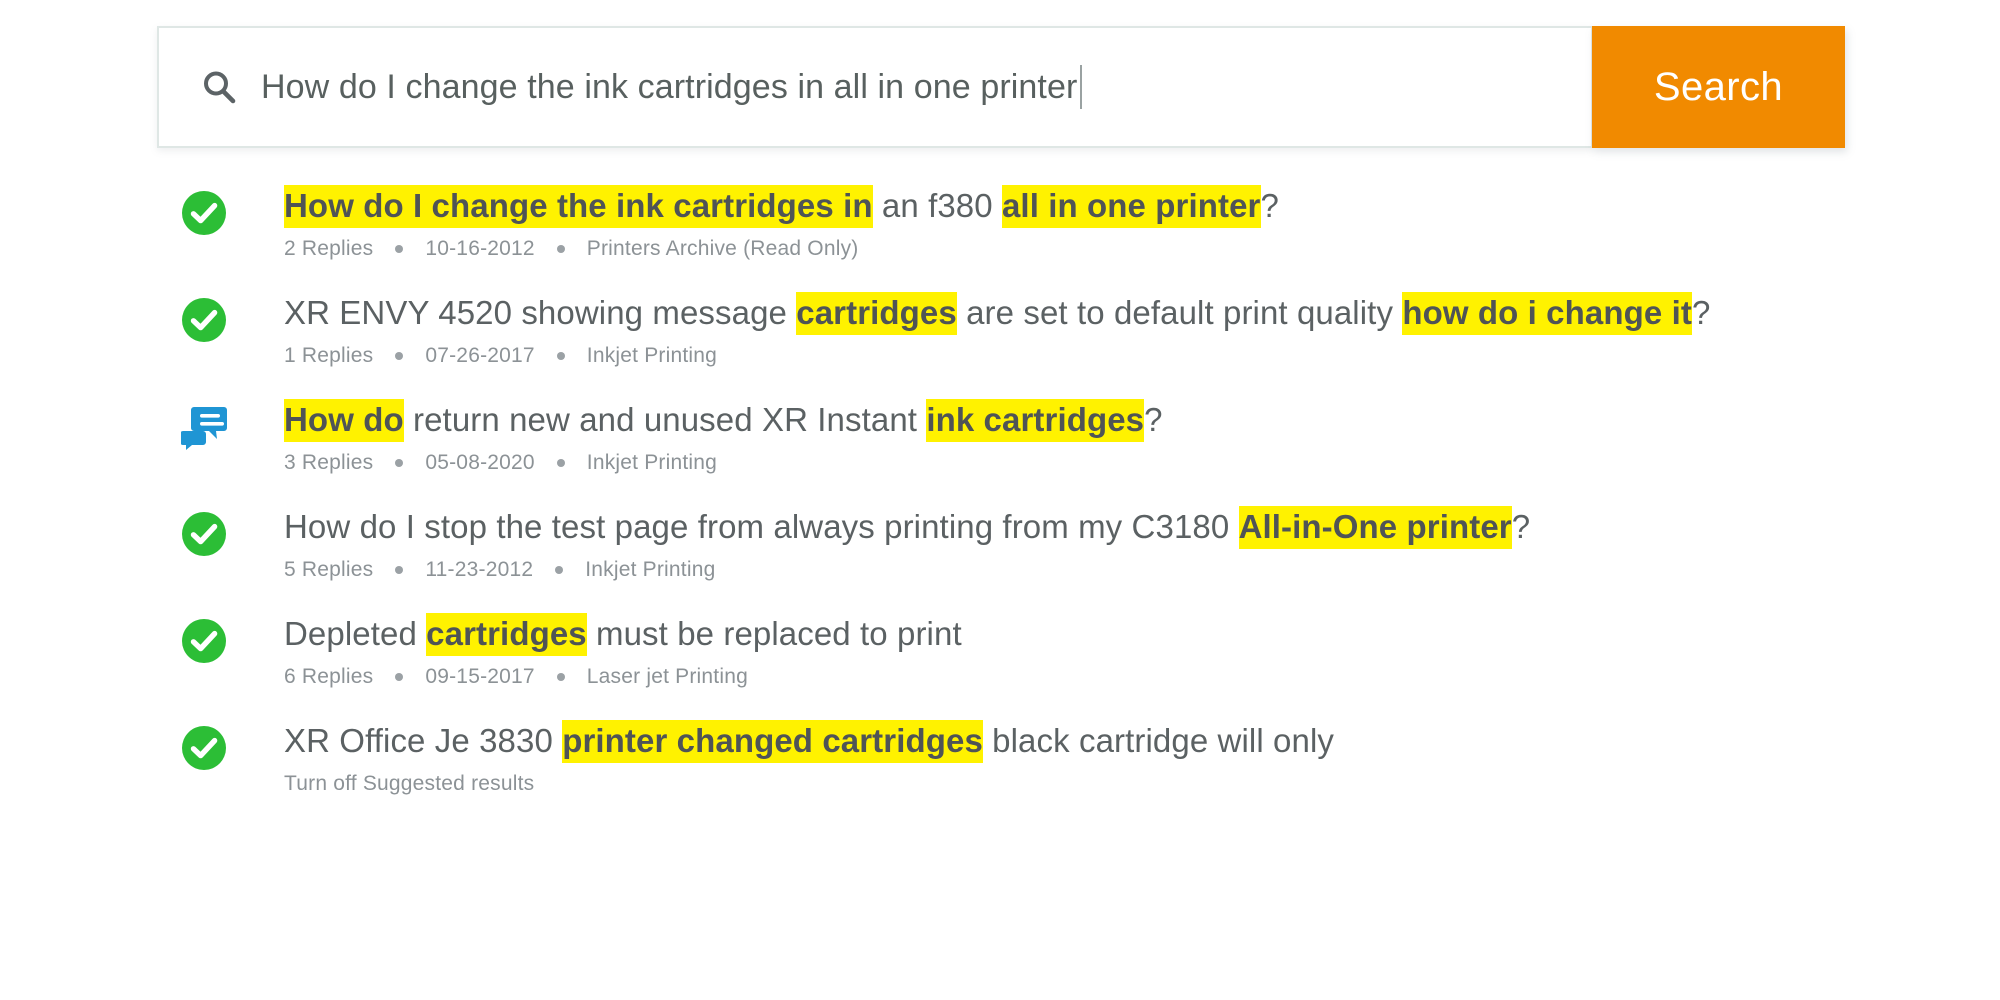 The width and height of the screenshot is (2000, 1000). I want to click on reply-count: 3 Replies, so click(329, 462).